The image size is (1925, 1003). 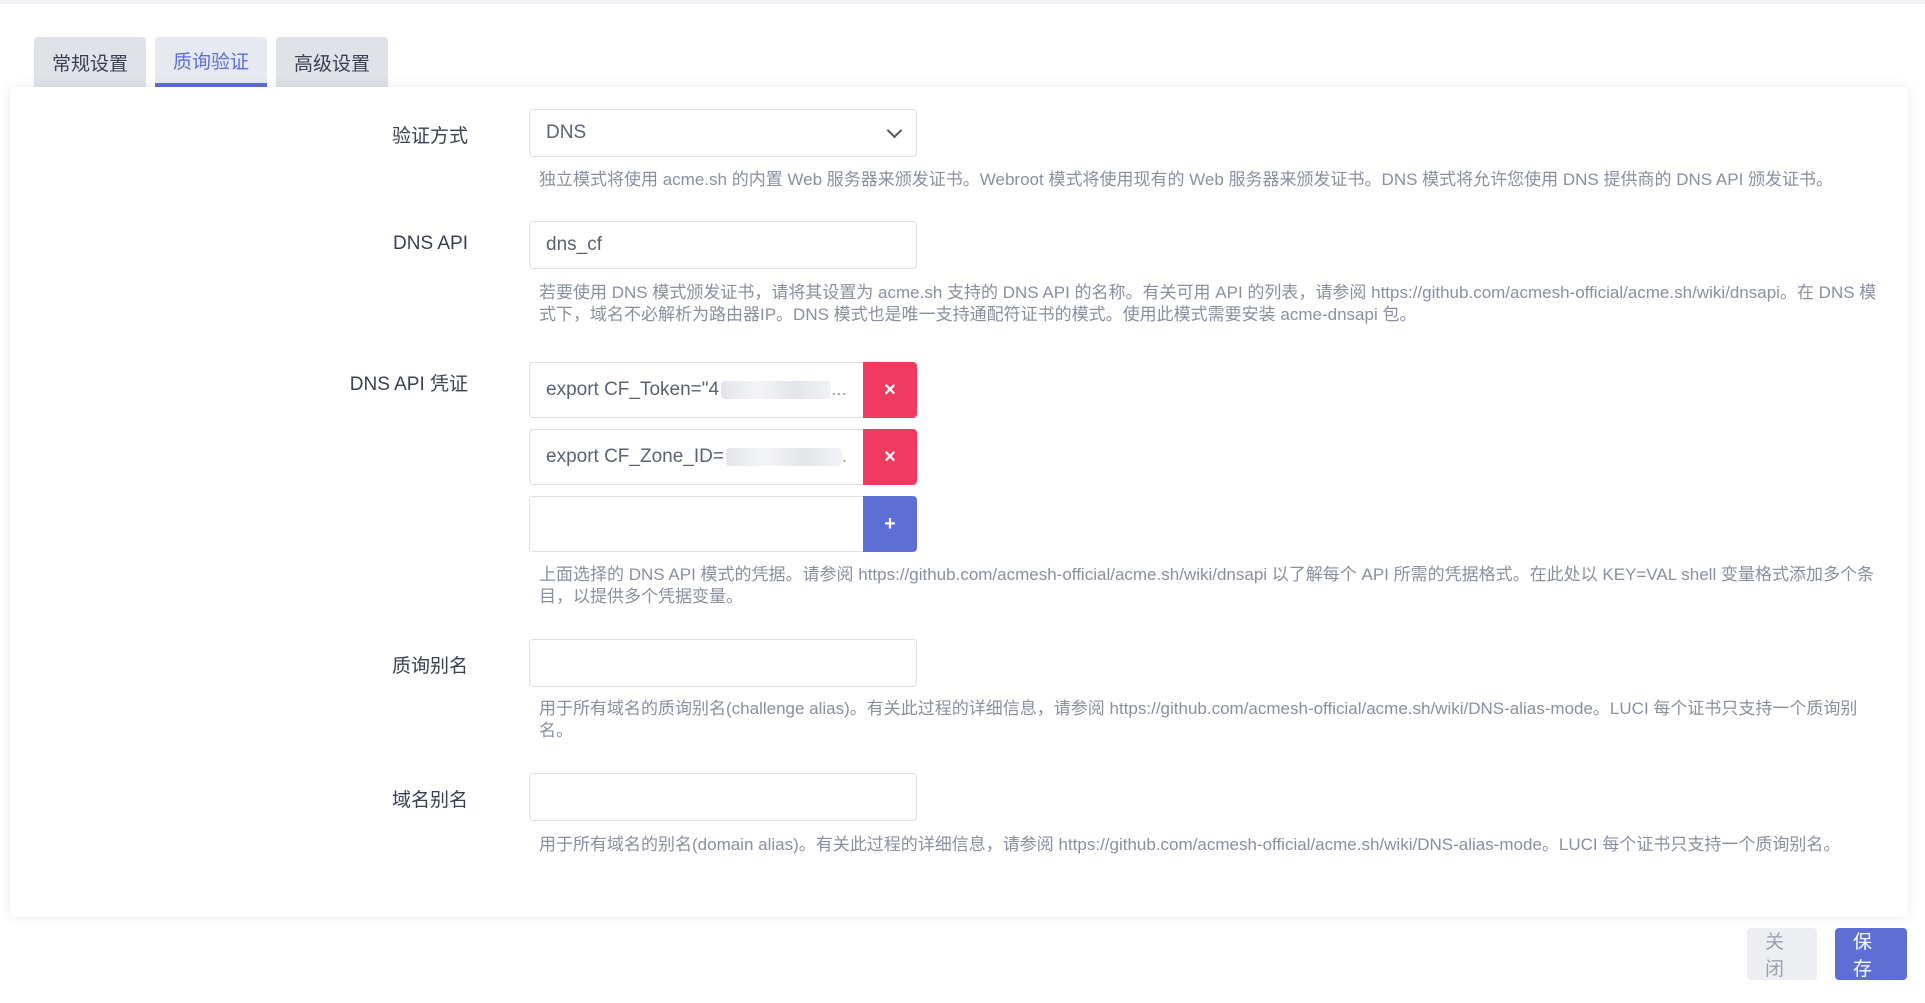 I want to click on tab-bar: 常规设置 质询验证 高级设置, so click(x=211, y=62).